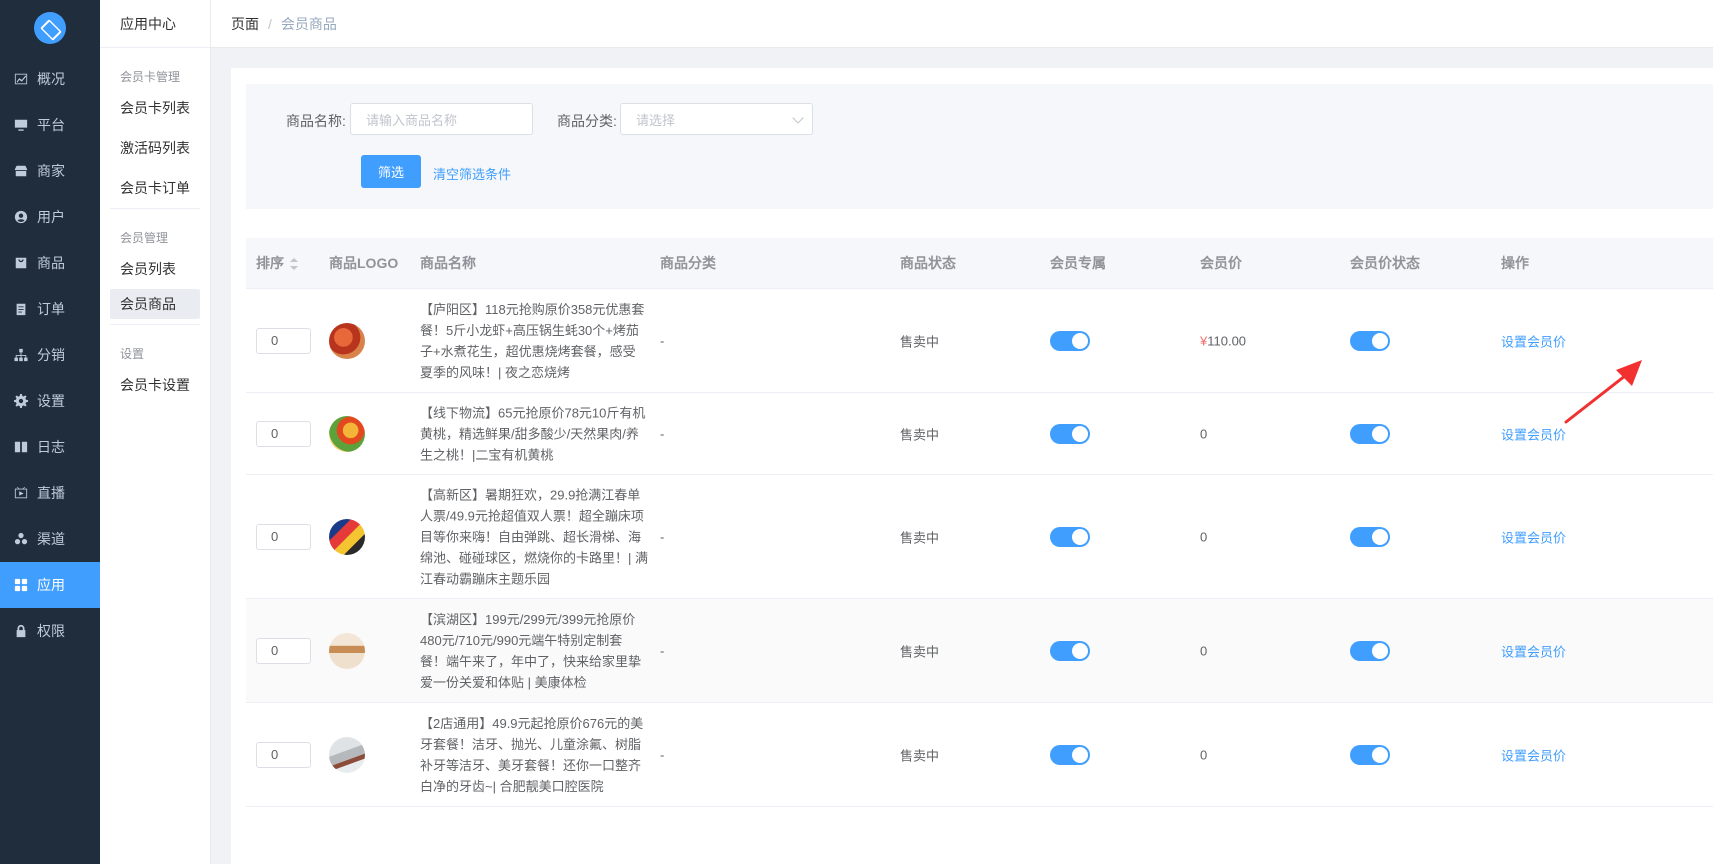 Image resolution: width=1713 pixels, height=864 pixels. I want to click on nav-item: 设置, so click(50, 401).